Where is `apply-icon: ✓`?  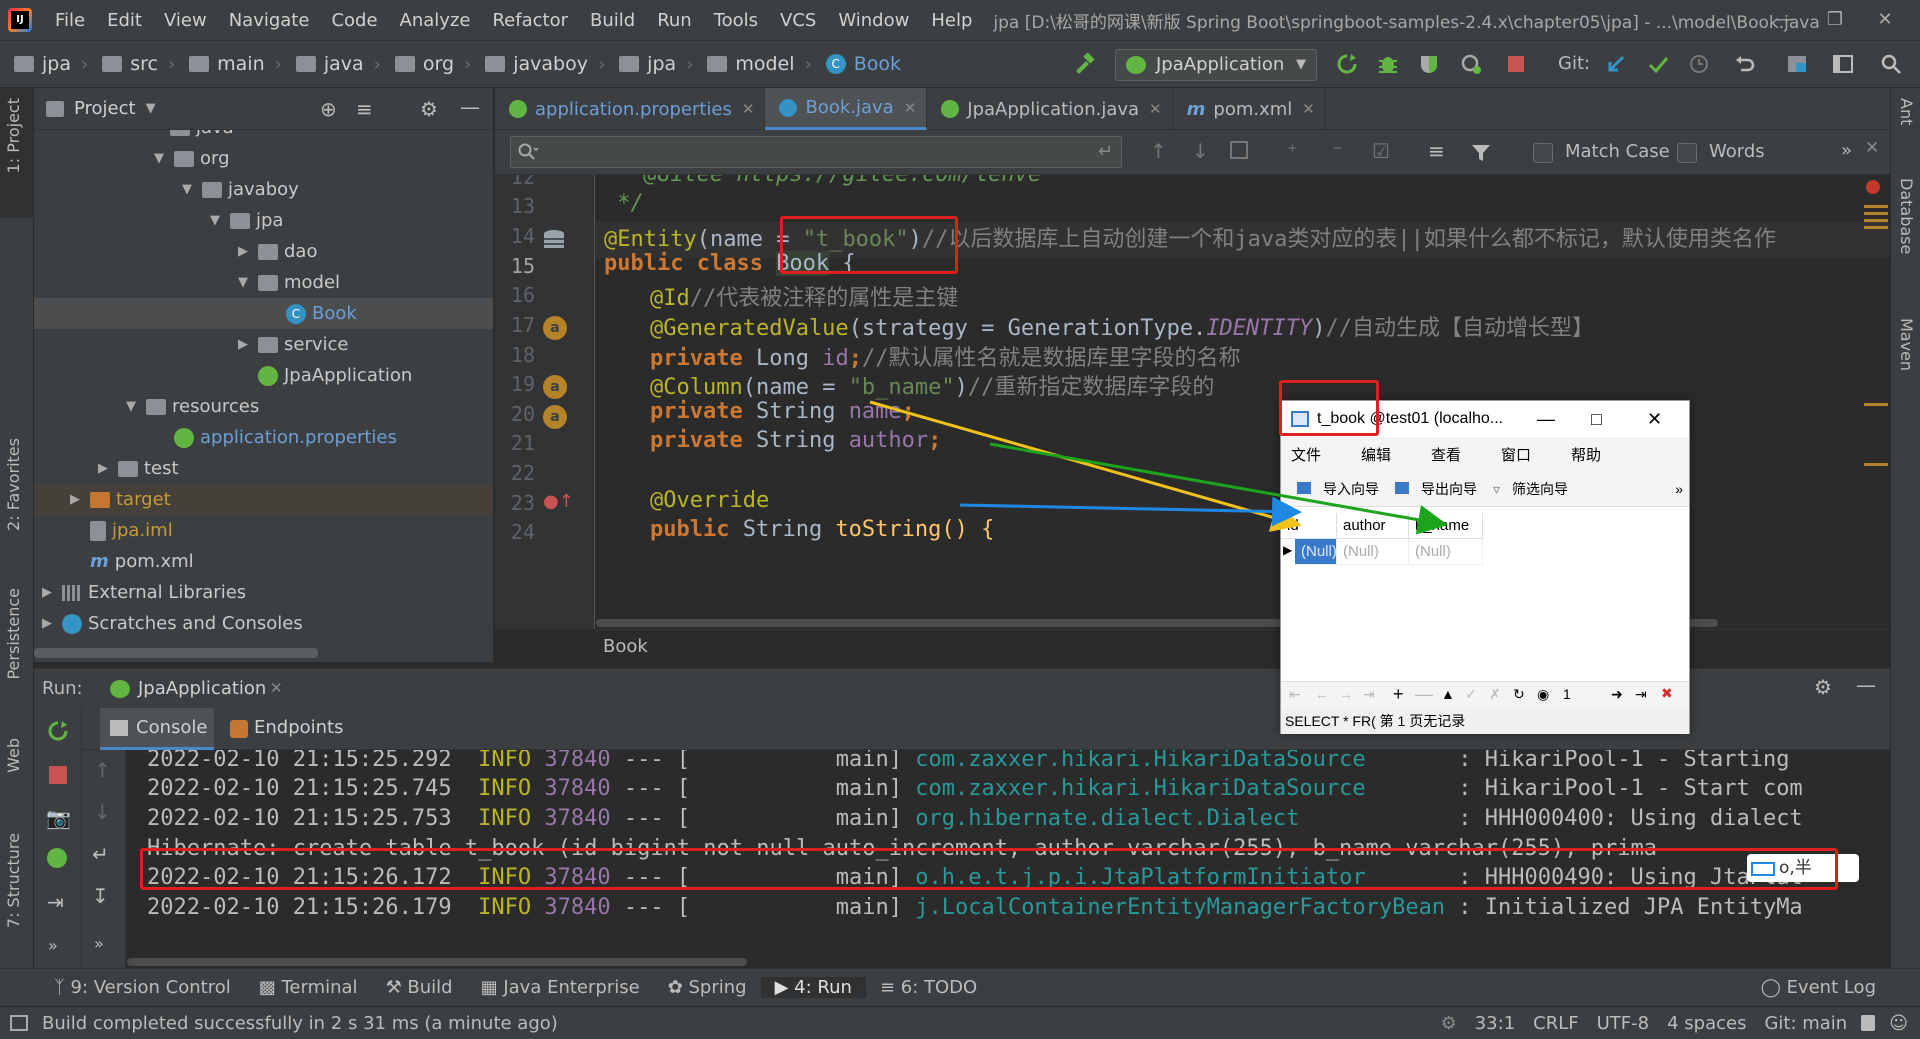 apply-icon: ✓ is located at coordinates (1471, 694).